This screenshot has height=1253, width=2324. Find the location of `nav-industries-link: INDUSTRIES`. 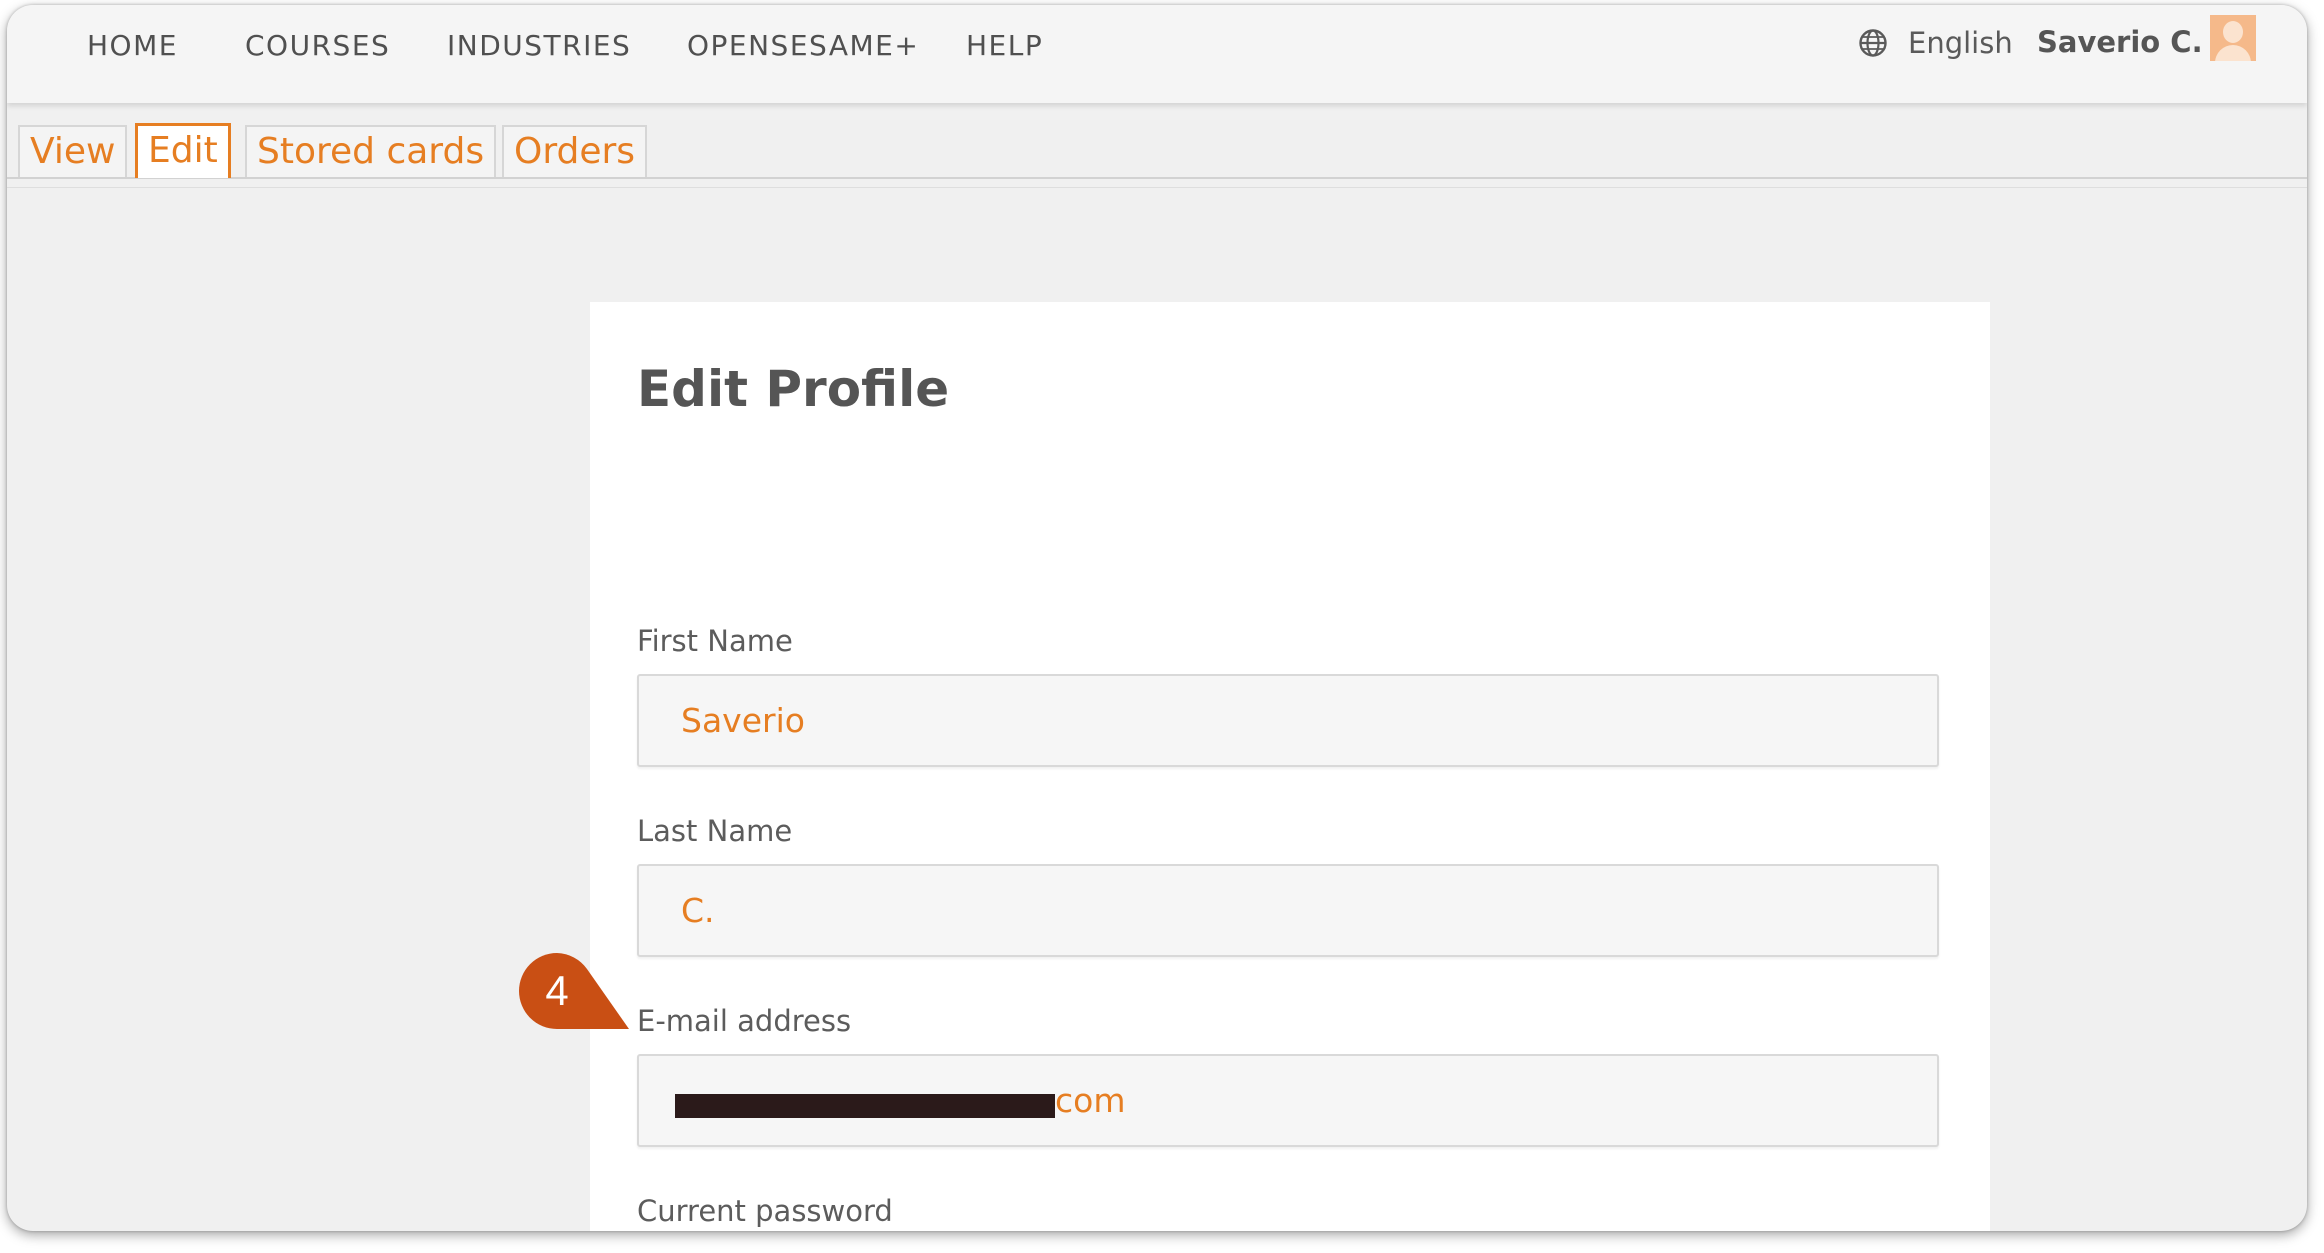

nav-industries-link: INDUSTRIES is located at coordinates (539, 45).